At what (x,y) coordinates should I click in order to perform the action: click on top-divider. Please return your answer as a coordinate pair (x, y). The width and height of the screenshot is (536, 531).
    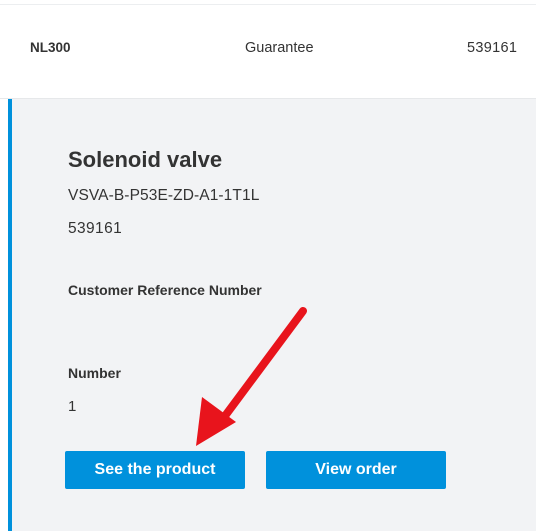
    Looking at the image, I should click on (268, 4).